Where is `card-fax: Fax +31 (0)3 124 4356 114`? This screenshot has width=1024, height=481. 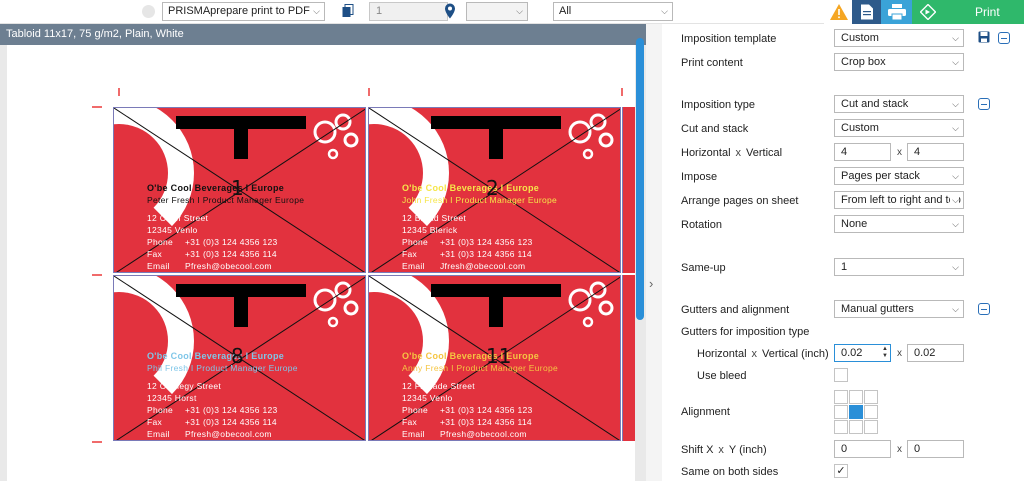 card-fax: Fax +31 (0)3 124 4356 114 is located at coordinates (467, 422).